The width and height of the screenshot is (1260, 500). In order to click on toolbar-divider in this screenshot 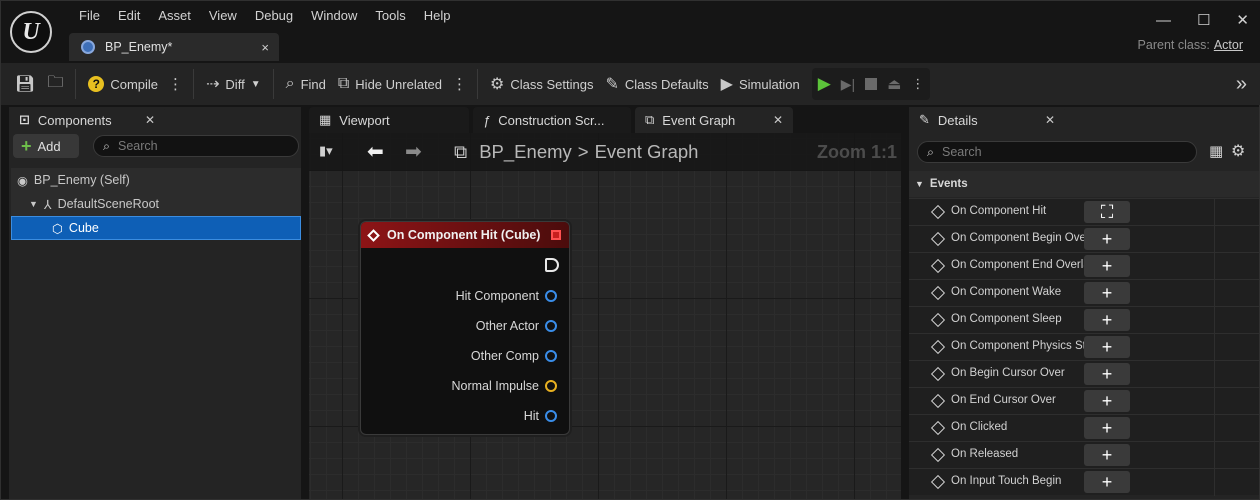, I will do `click(273, 84)`.